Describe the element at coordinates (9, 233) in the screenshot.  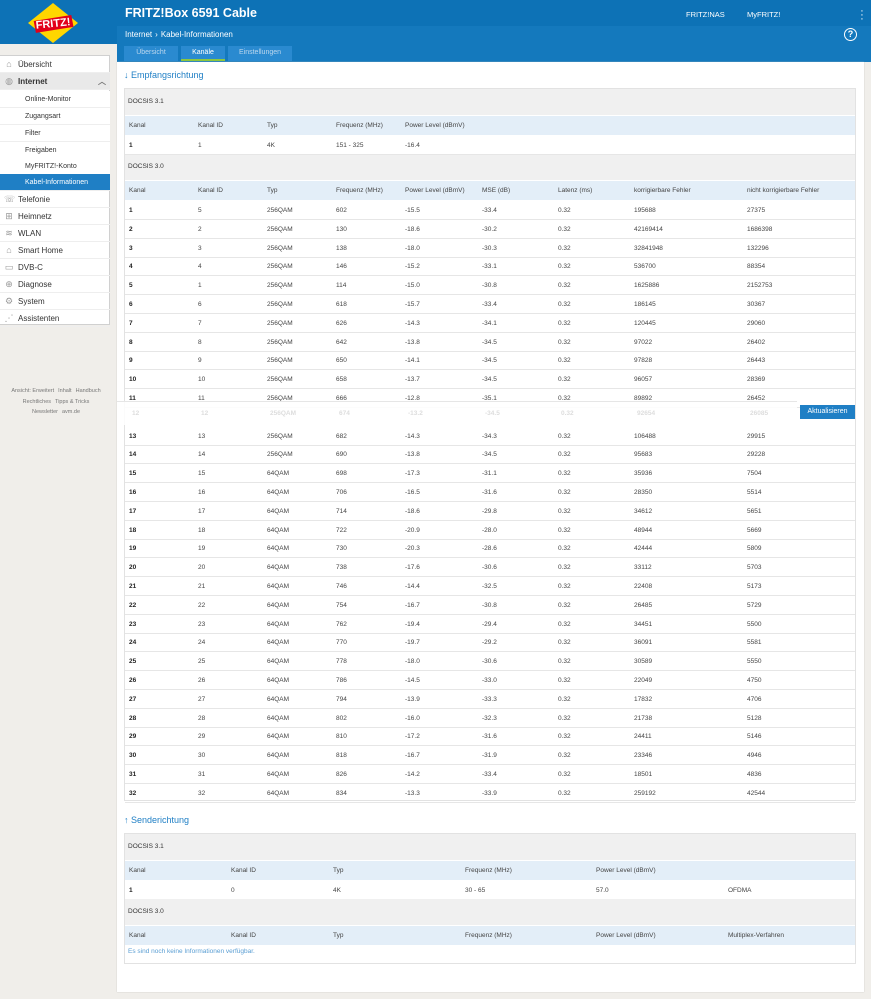
I see `wifi-icon: ≋` at that location.